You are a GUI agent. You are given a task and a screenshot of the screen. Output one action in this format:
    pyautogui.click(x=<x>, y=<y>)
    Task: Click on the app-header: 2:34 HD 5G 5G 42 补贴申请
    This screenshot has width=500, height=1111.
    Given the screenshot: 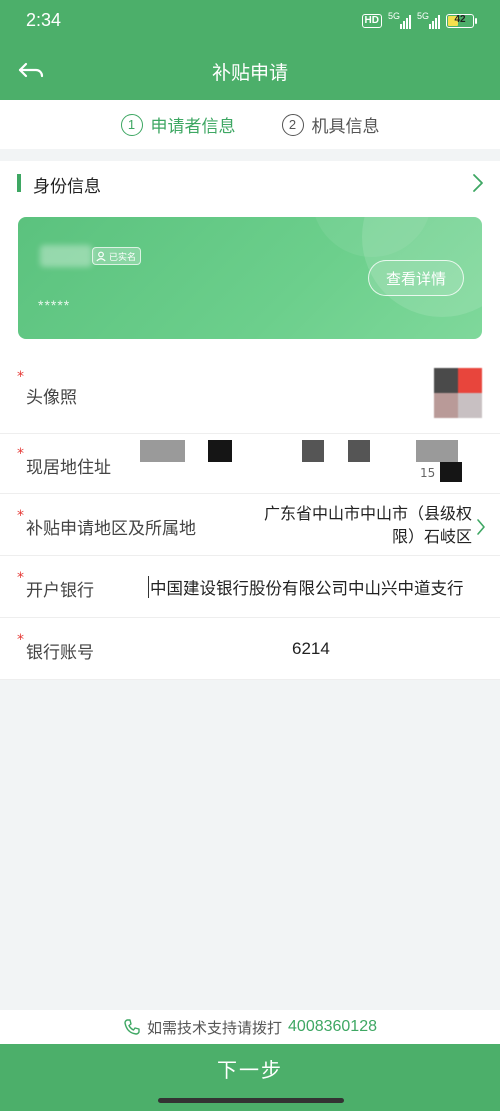 What is the action you would take?
    pyautogui.click(x=250, y=50)
    